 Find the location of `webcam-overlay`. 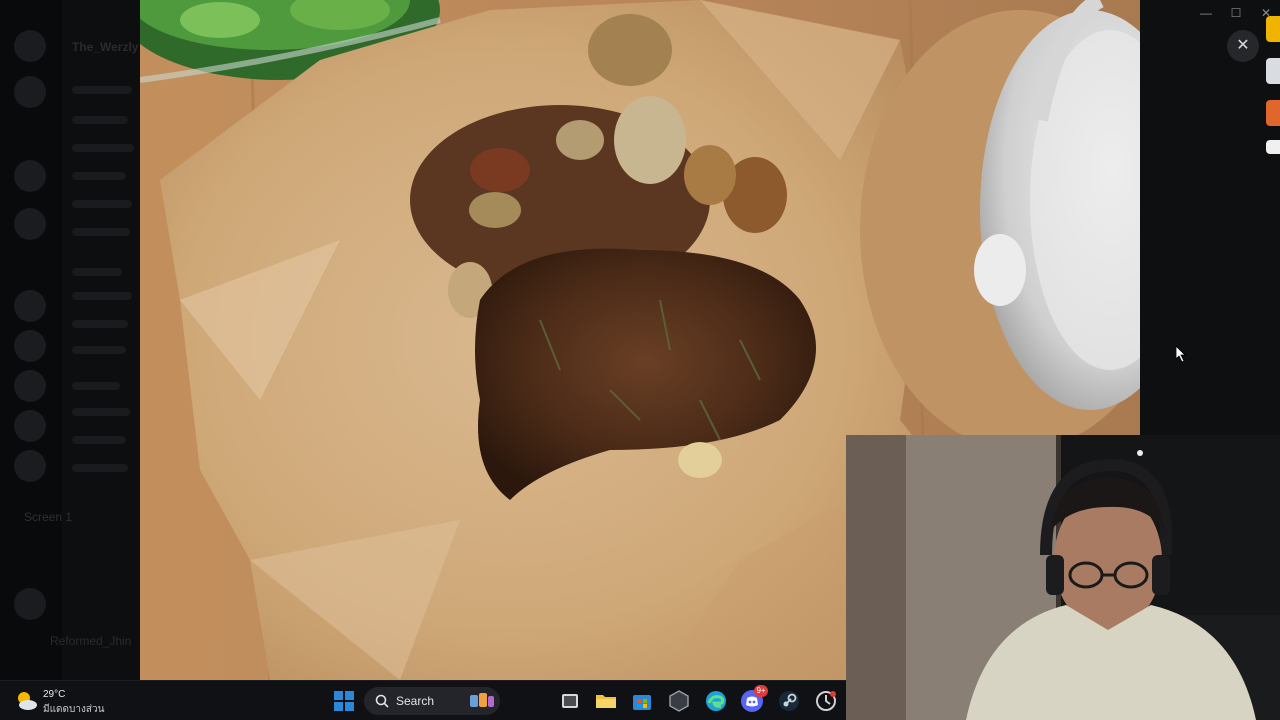

webcam-overlay is located at coordinates (1063, 577).